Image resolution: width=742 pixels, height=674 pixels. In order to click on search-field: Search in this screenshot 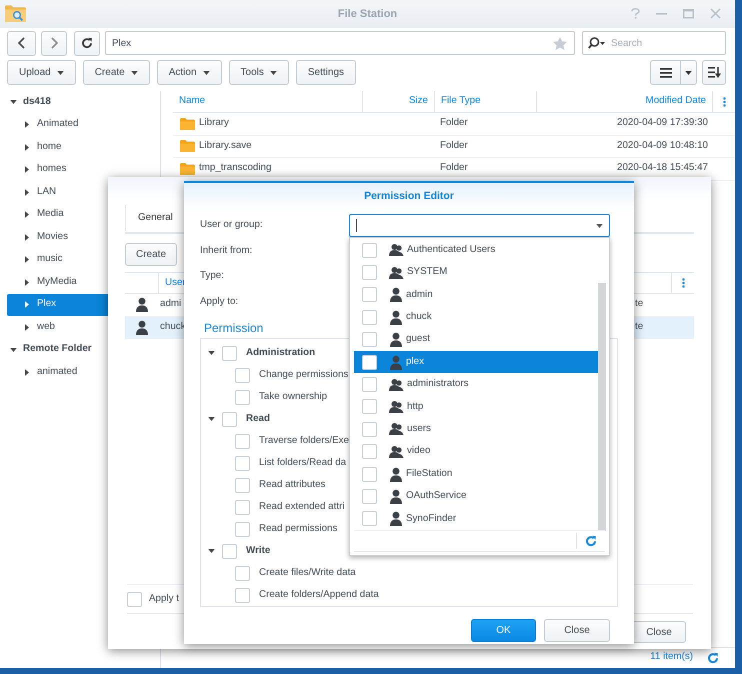, I will do `click(654, 43)`.